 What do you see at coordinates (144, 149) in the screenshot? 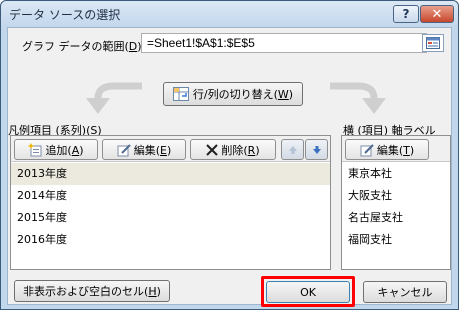
I see `edit-series-button: 編集(E)` at bounding box center [144, 149].